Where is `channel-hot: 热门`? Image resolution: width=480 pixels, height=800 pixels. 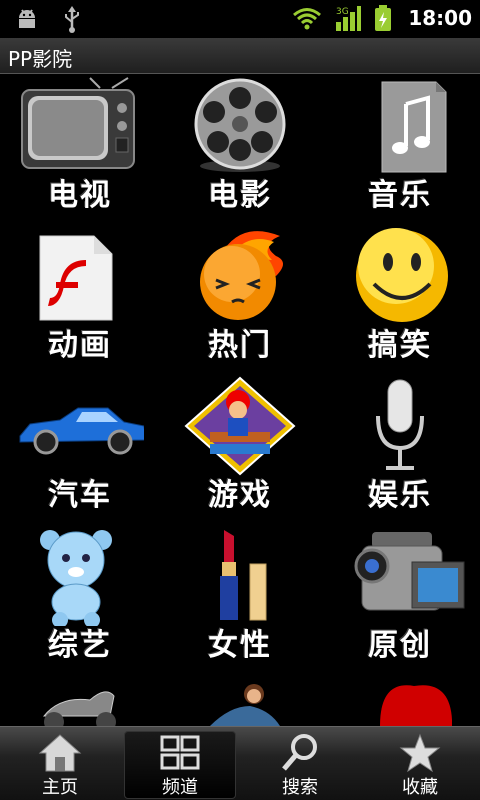 channel-hot: 热门 is located at coordinates (240, 299).